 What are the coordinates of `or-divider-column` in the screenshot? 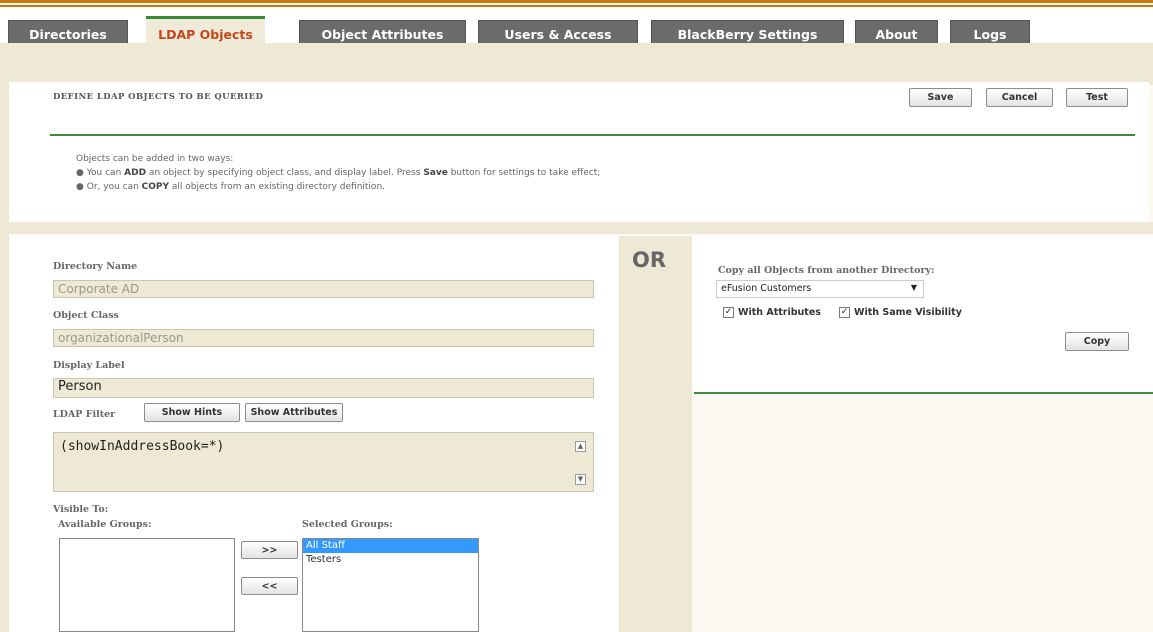 It's located at (655, 434).